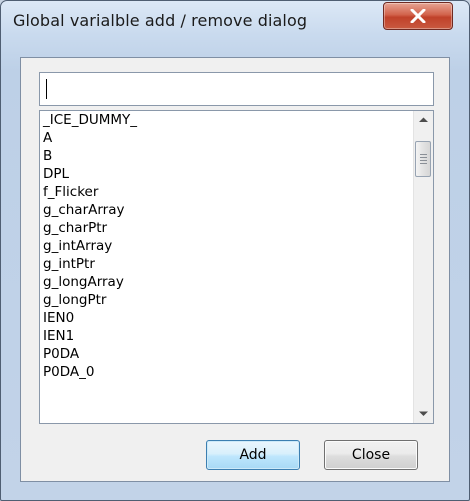 The width and height of the screenshot is (470, 501). What do you see at coordinates (227, 138) in the screenshot?
I see `list-item: A` at bounding box center [227, 138].